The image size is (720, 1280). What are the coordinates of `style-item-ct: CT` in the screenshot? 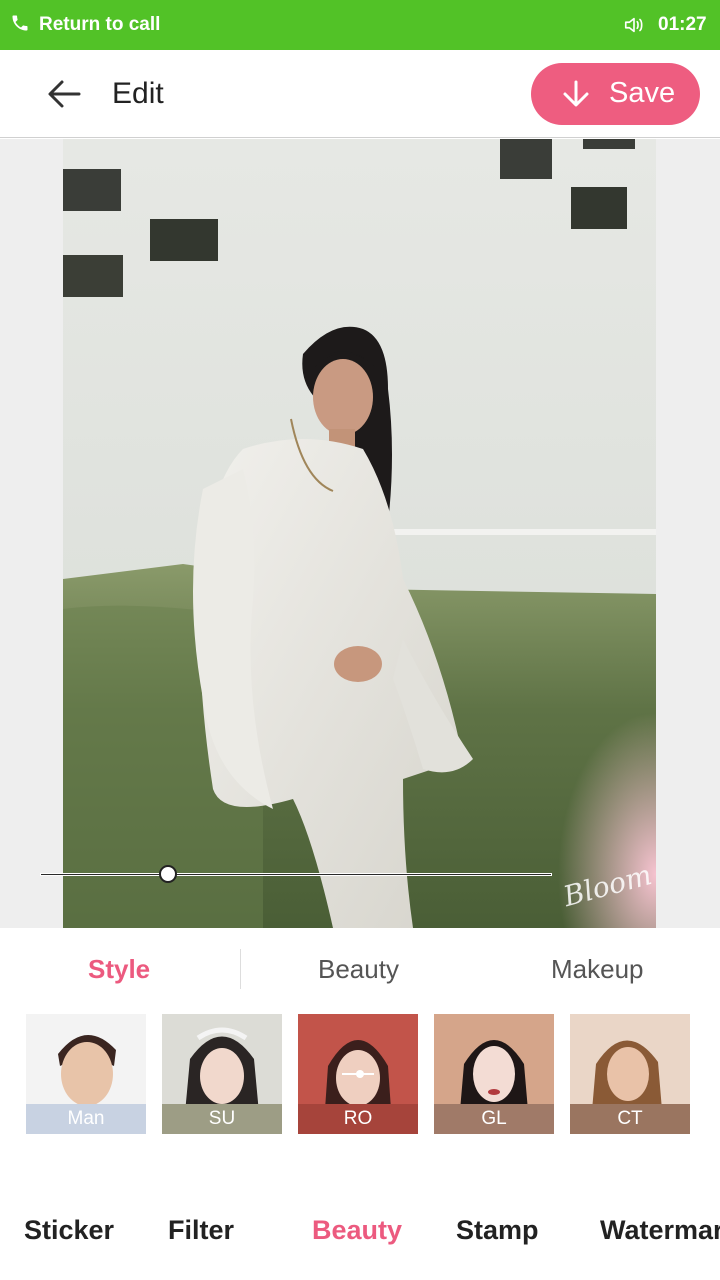 It's located at (630, 1074).